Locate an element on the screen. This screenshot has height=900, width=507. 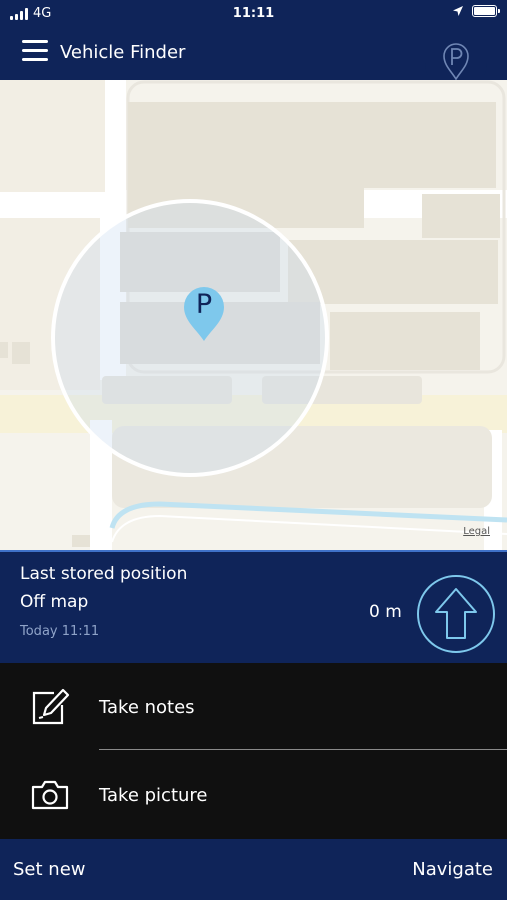
hamburger-menu-icon is located at coordinates (36, 50).